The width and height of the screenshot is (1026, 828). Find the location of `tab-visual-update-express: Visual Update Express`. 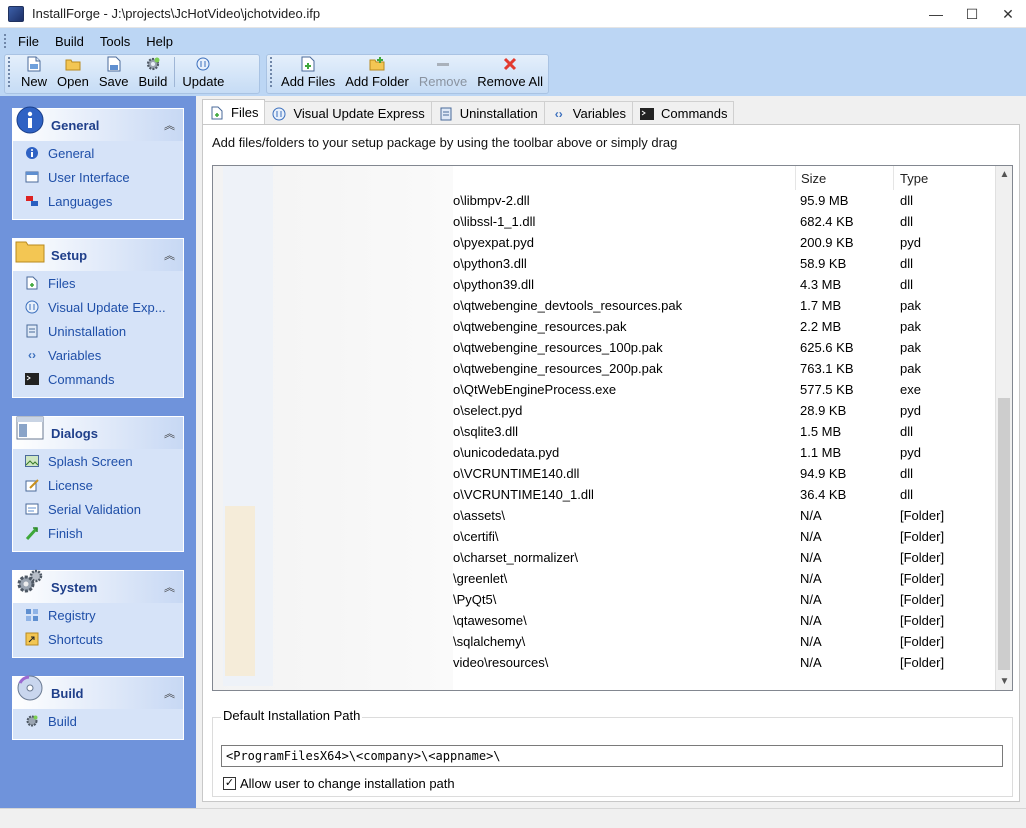

tab-visual-update-express: Visual Update Express is located at coordinates (348, 113).